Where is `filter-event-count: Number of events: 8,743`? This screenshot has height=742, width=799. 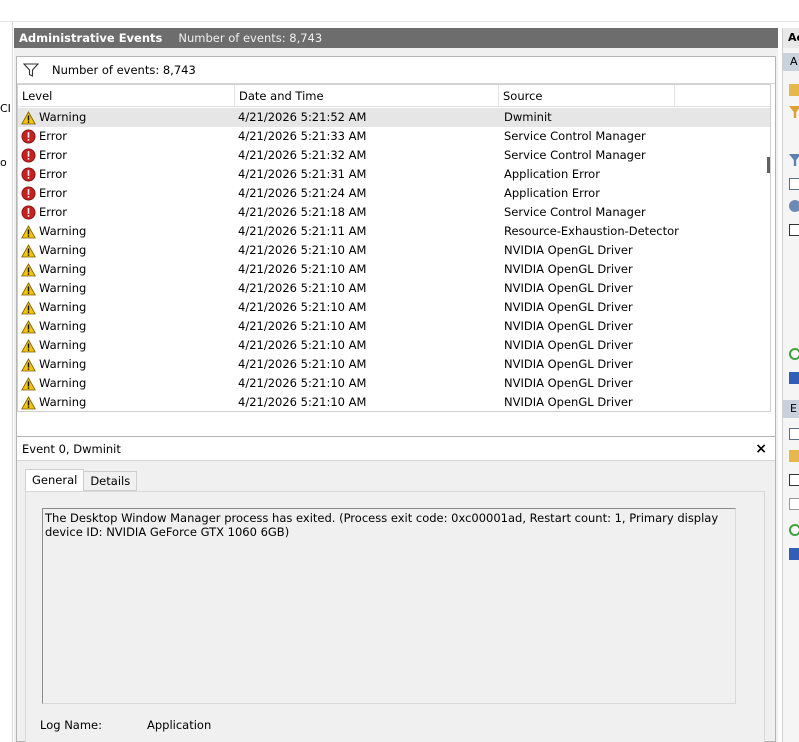 filter-event-count: Number of events: 8,743 is located at coordinates (124, 70).